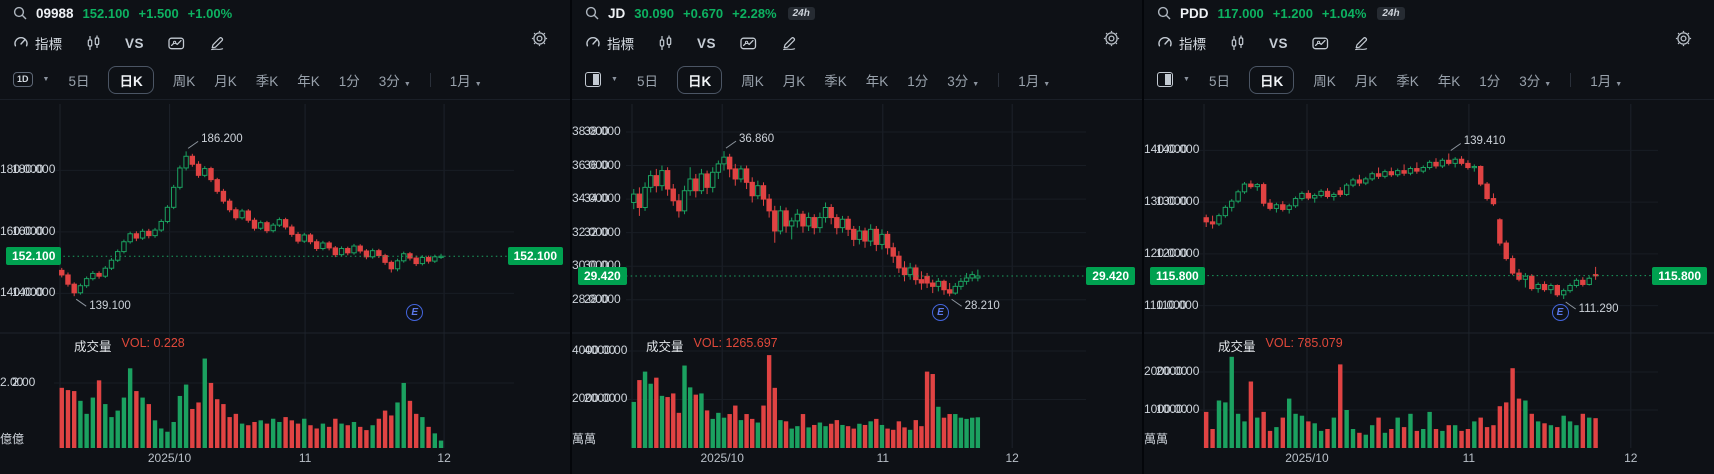 Image resolution: width=1714 pixels, height=474 pixels. Describe the element at coordinates (590, 198) in the screenshot. I see `axis-label: 34.000` at that location.